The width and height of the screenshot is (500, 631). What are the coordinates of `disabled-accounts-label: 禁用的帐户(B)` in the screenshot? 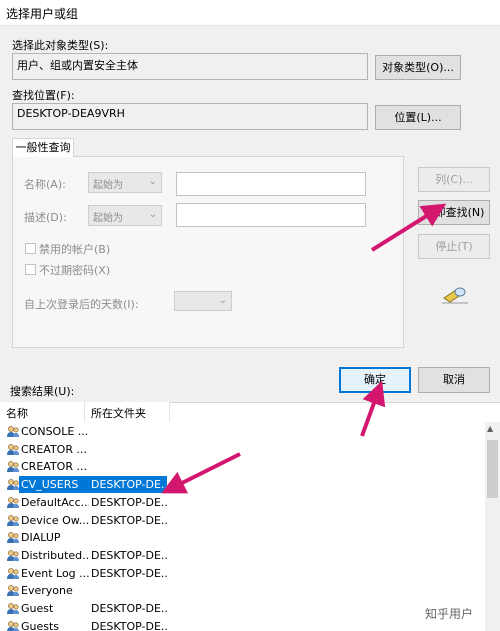 It's located at (75, 249).